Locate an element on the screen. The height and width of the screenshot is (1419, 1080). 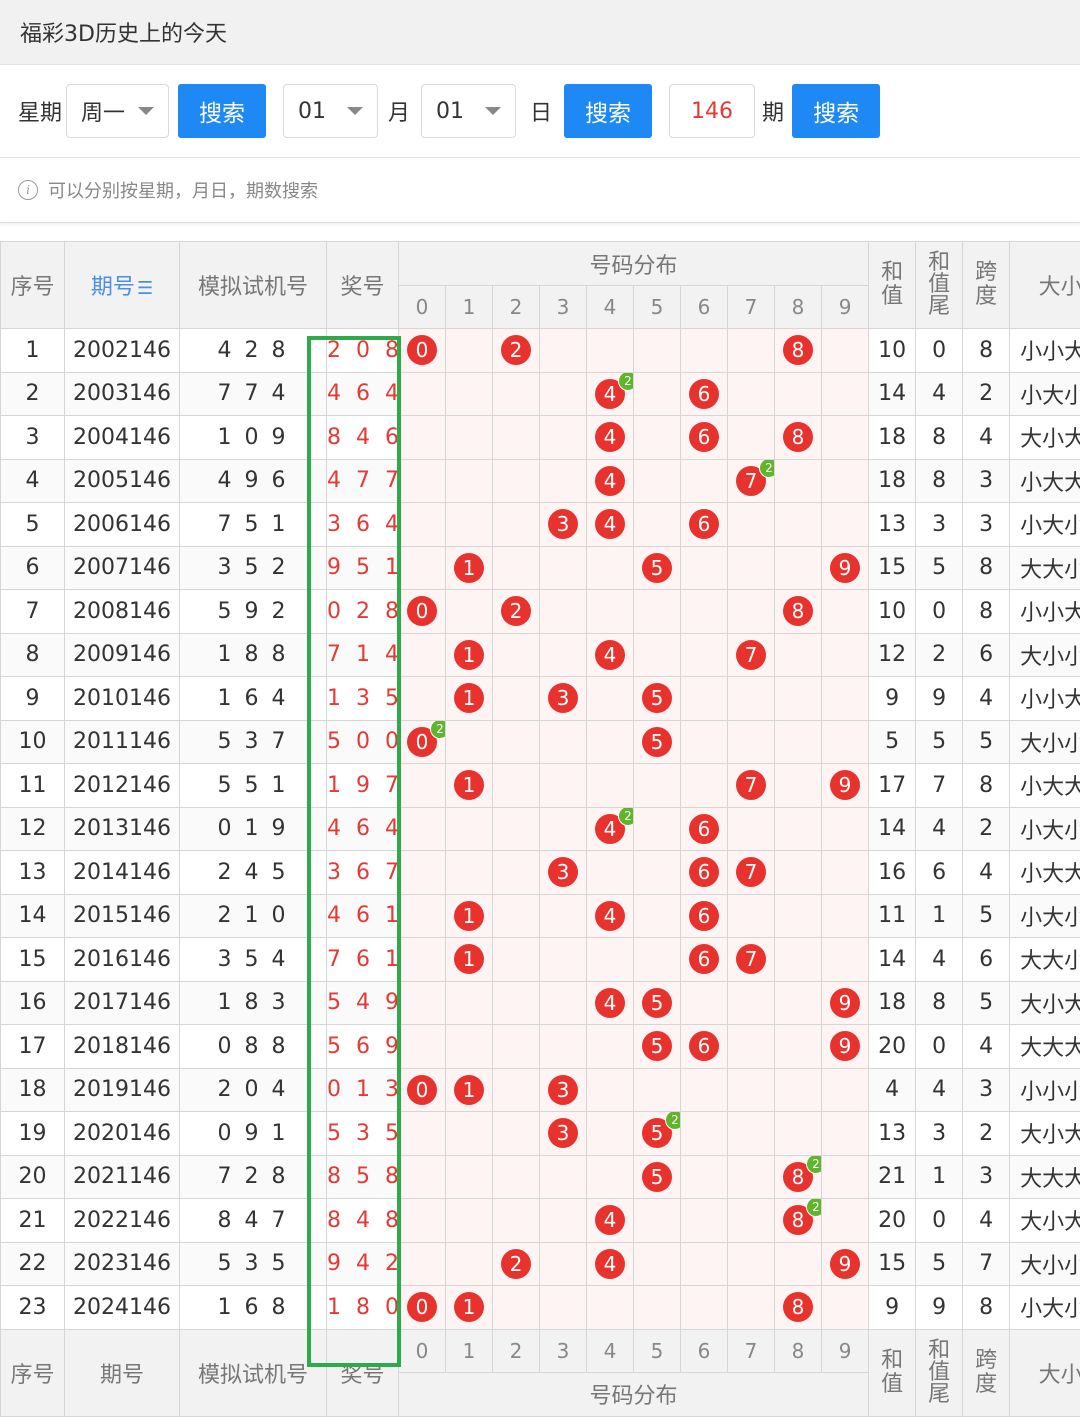
row-period: 2021146 is located at coordinates (122, 1176).